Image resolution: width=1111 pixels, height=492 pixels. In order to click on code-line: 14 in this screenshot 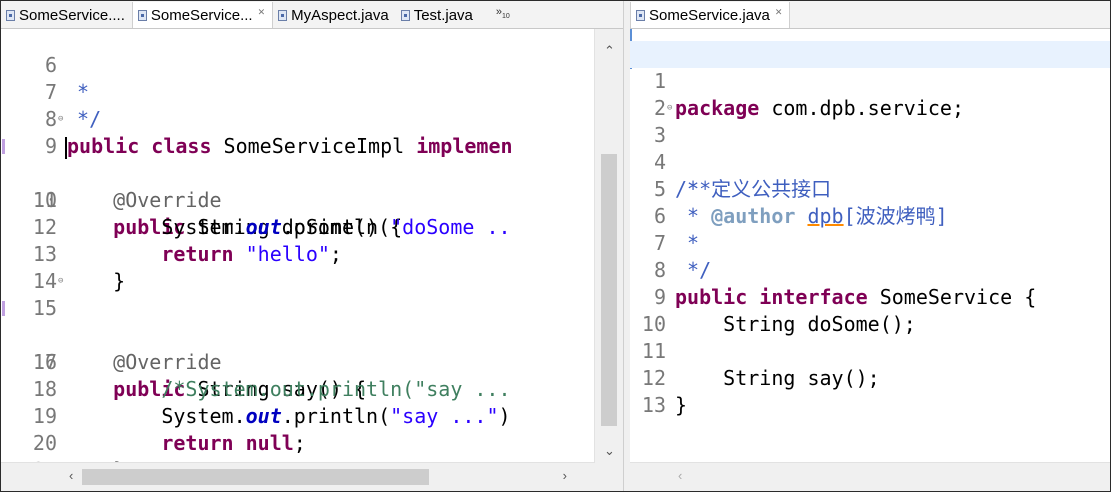, I will do `click(298, 267)`.